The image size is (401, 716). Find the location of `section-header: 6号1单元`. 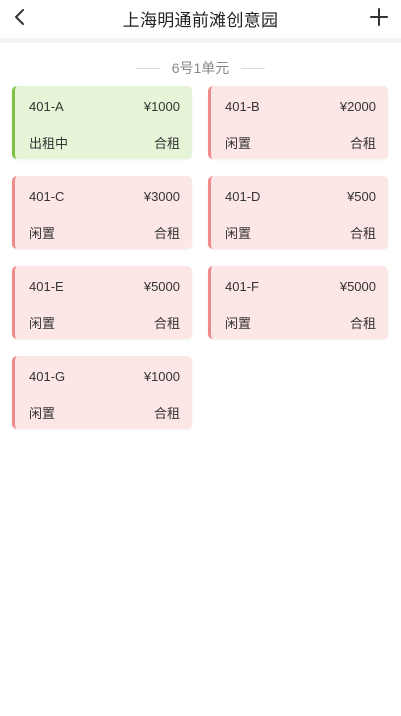

section-header: 6号1单元 is located at coordinates (200, 68).